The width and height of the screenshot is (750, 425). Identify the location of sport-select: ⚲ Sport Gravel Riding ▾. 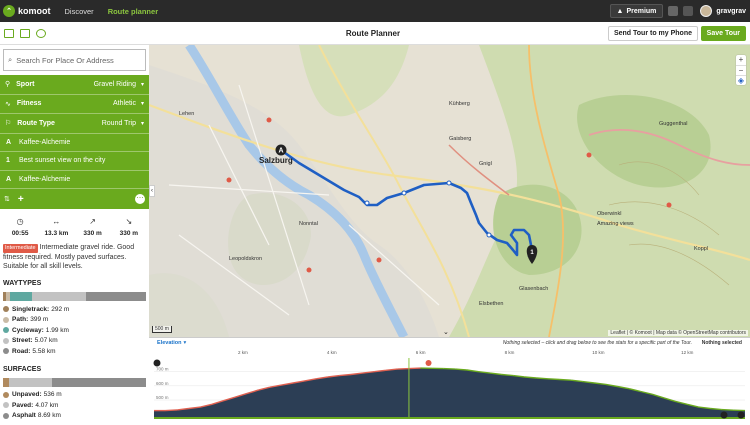
(74, 85).